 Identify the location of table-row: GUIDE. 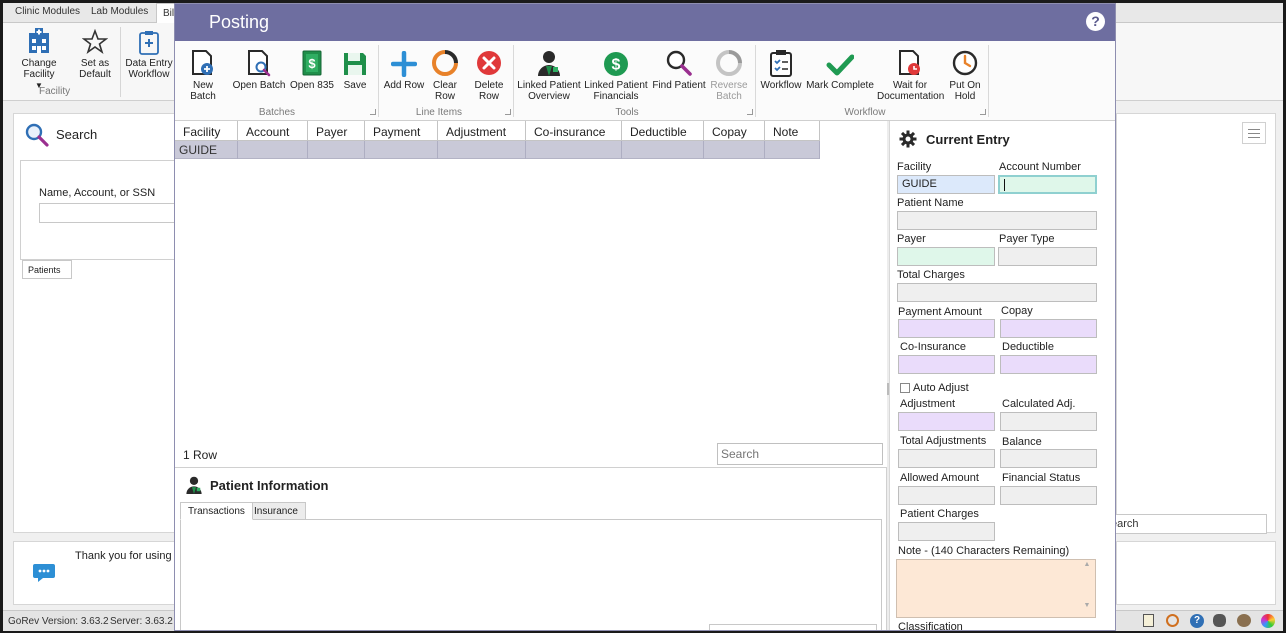
(497, 150).